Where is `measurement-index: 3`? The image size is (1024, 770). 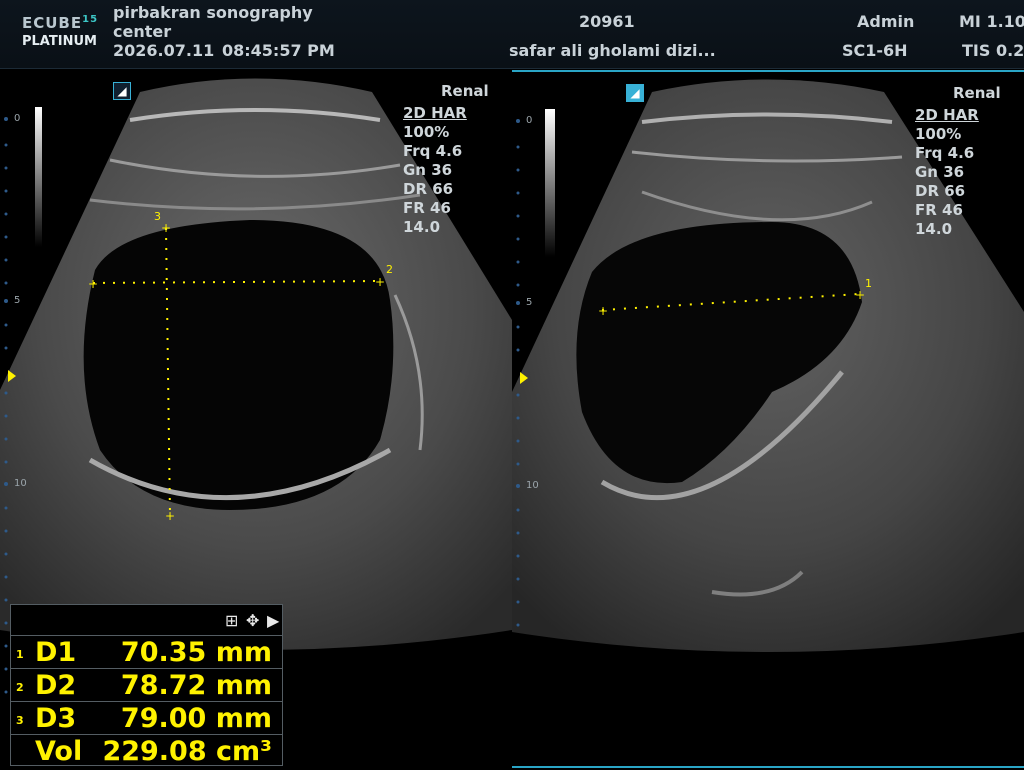
measurement-index: 3 is located at coordinates (20, 720).